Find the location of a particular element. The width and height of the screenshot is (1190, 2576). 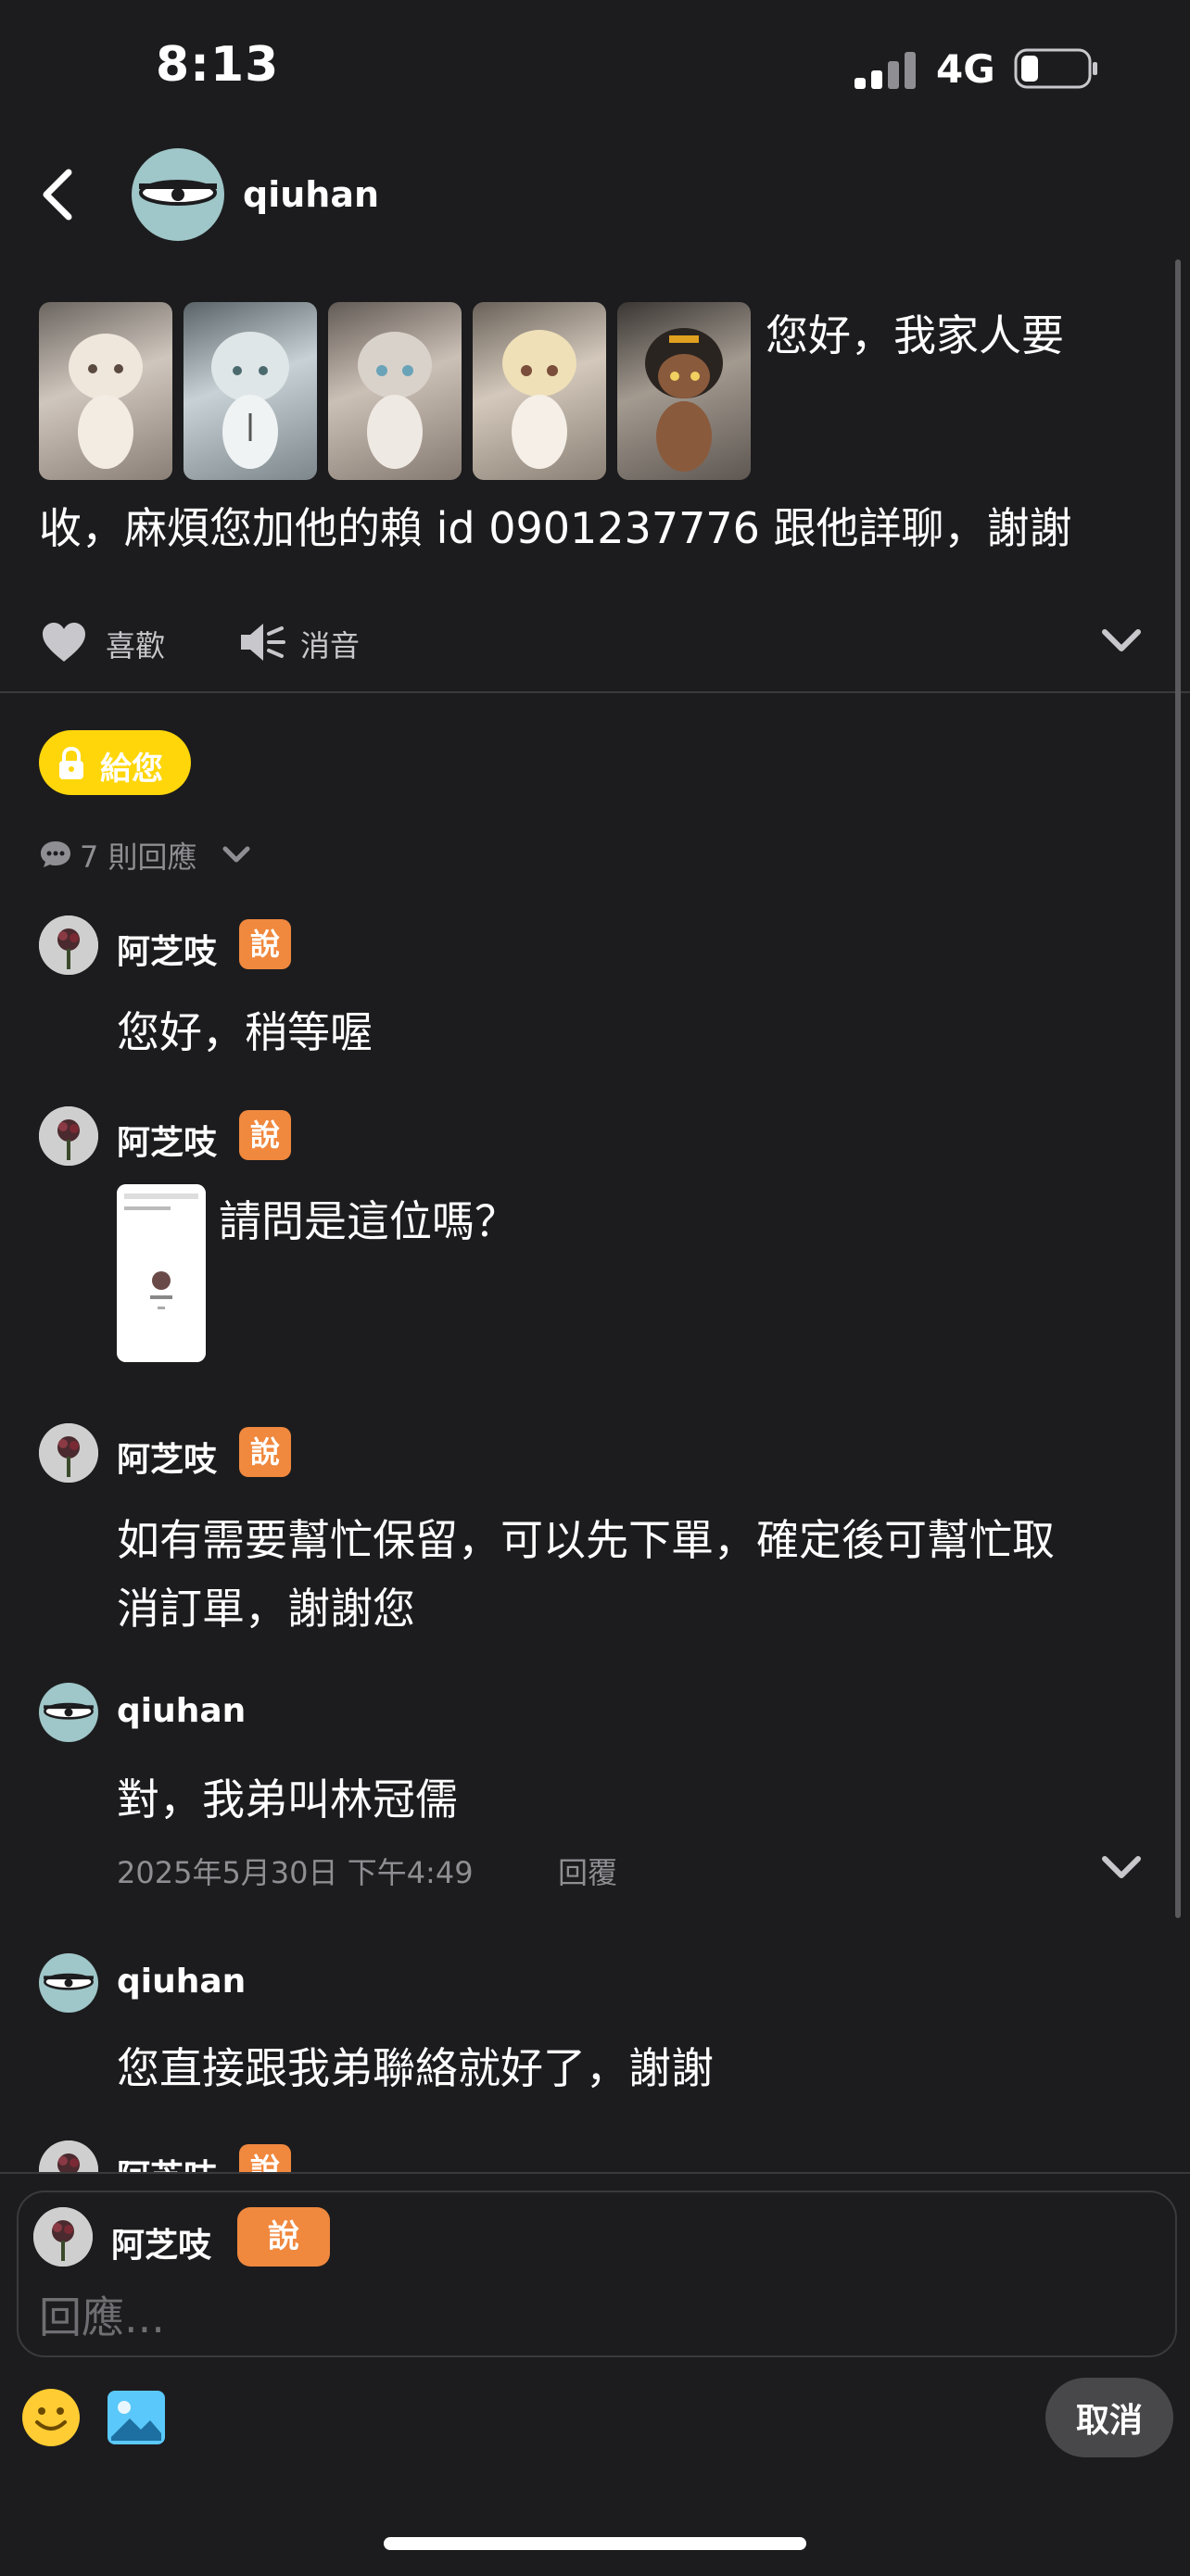

scrollbar is located at coordinates (1178, 1088).